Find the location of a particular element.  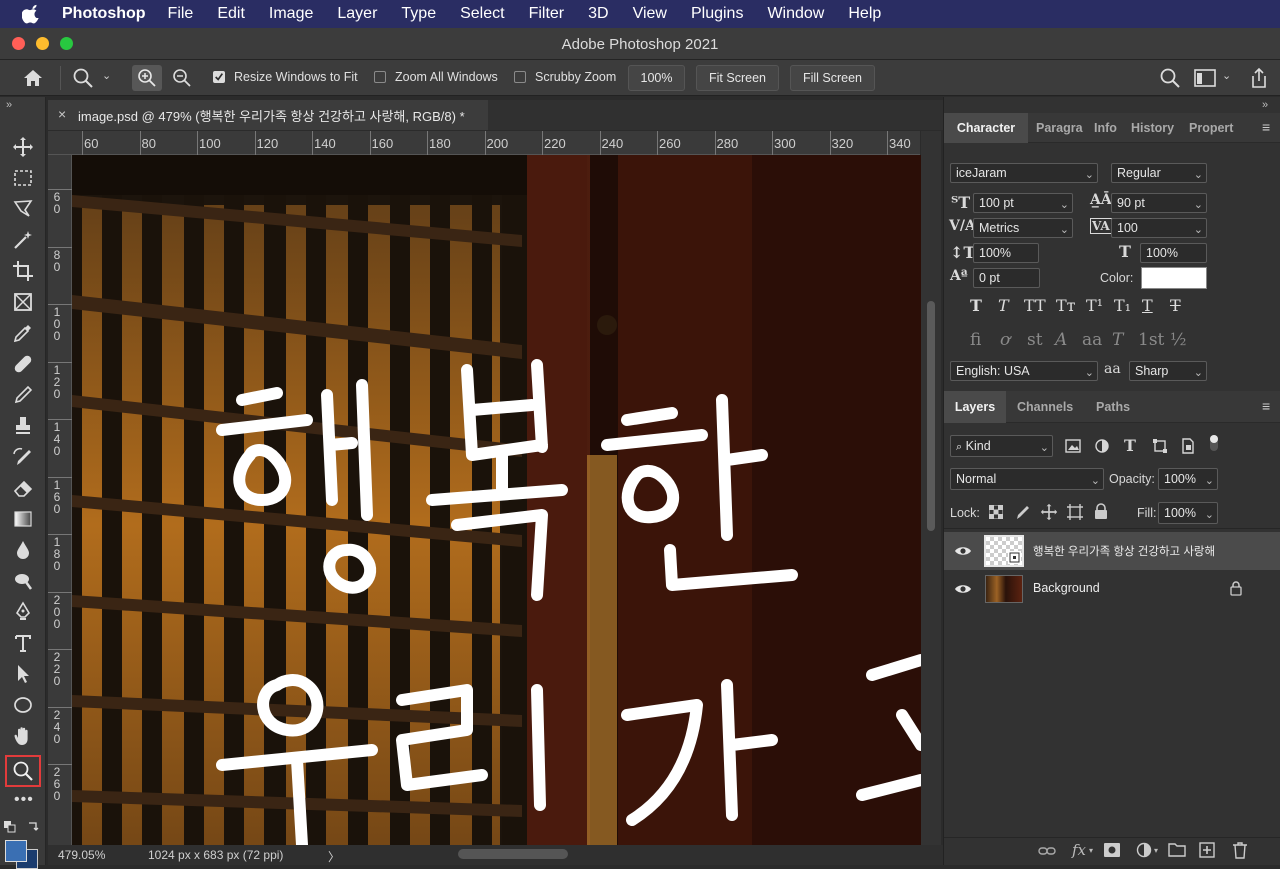

lock-transparent-icon is located at coordinates (996, 512).